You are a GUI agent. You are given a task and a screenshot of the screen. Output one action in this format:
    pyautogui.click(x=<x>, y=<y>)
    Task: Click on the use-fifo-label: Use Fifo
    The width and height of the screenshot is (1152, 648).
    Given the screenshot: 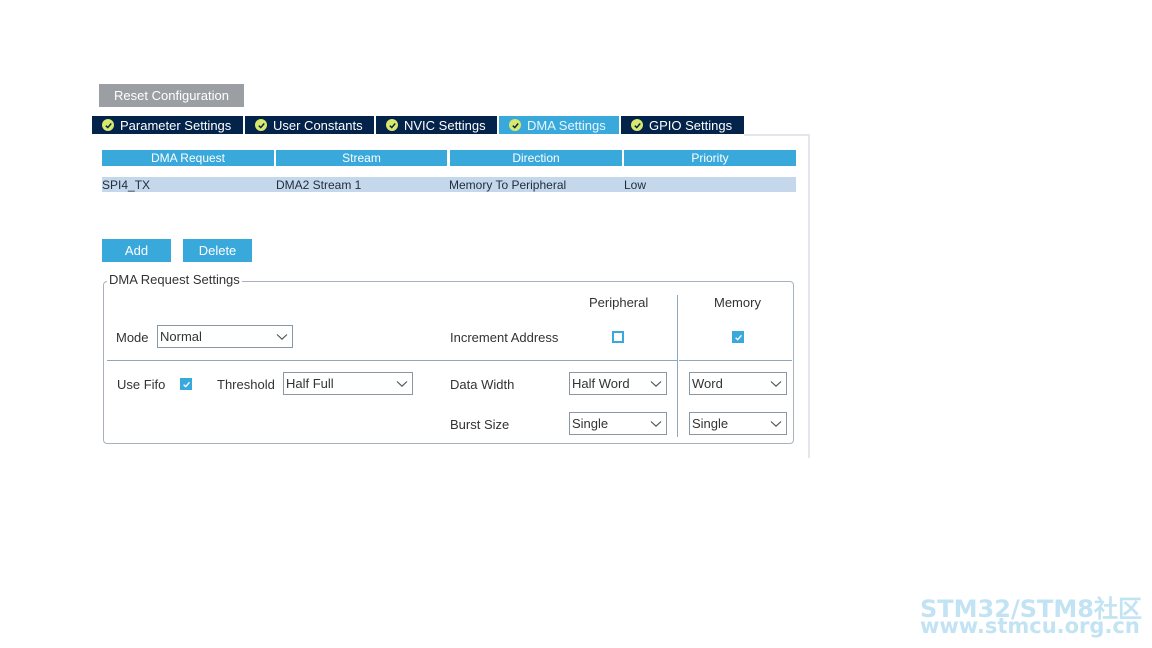 What is the action you would take?
    pyautogui.click(x=141, y=384)
    